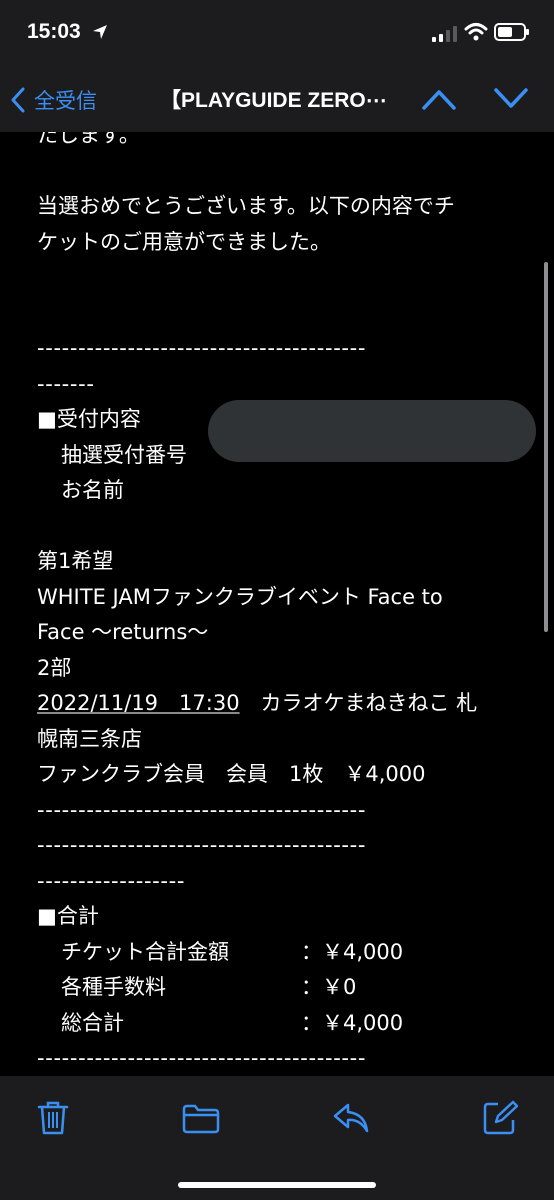 This screenshot has width=554, height=1200. What do you see at coordinates (287, 953) in the screenshot?
I see `summary-row: チケット合計金額 ：￥4,000` at bounding box center [287, 953].